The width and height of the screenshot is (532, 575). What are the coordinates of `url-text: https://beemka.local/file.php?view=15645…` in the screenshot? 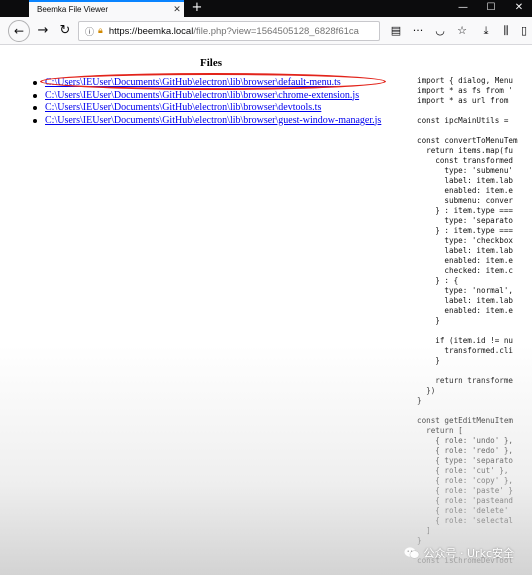 It's located at (234, 31).